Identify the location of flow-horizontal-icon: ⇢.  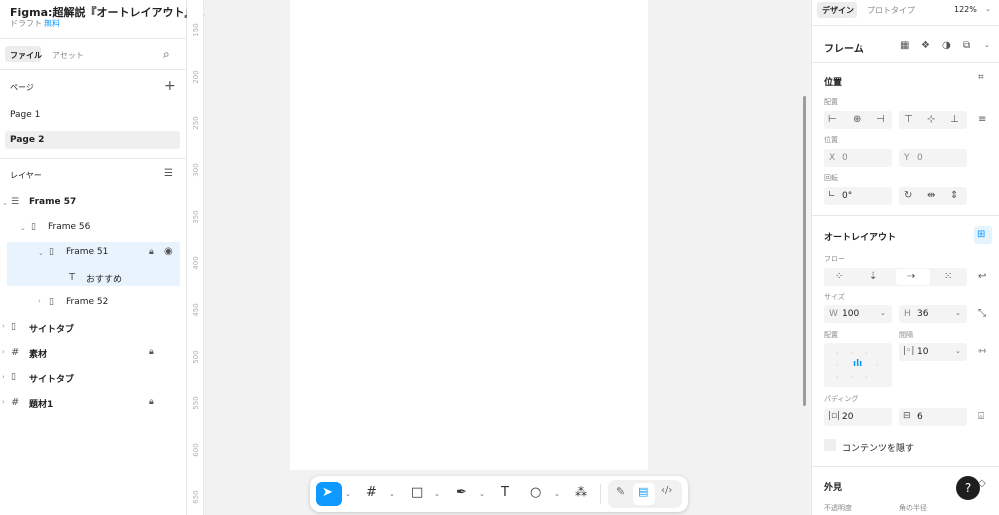
(911, 276).